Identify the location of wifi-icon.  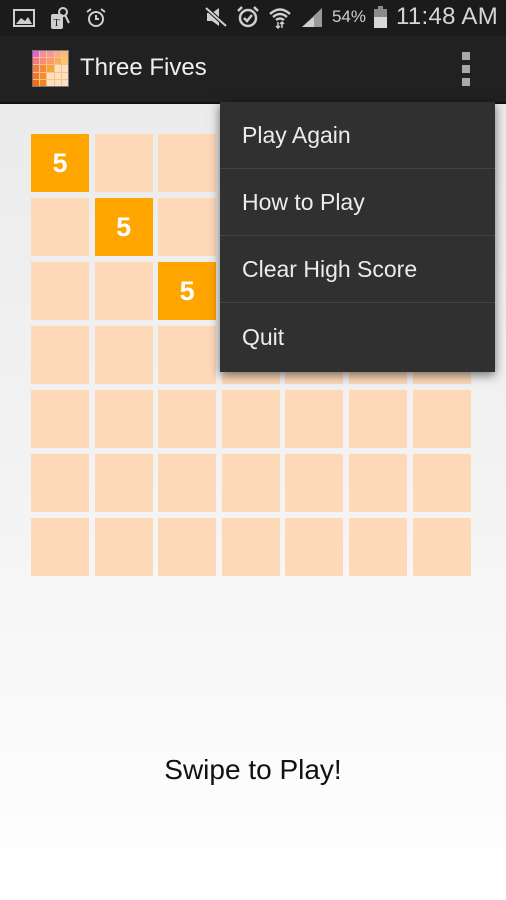
(280, 17).